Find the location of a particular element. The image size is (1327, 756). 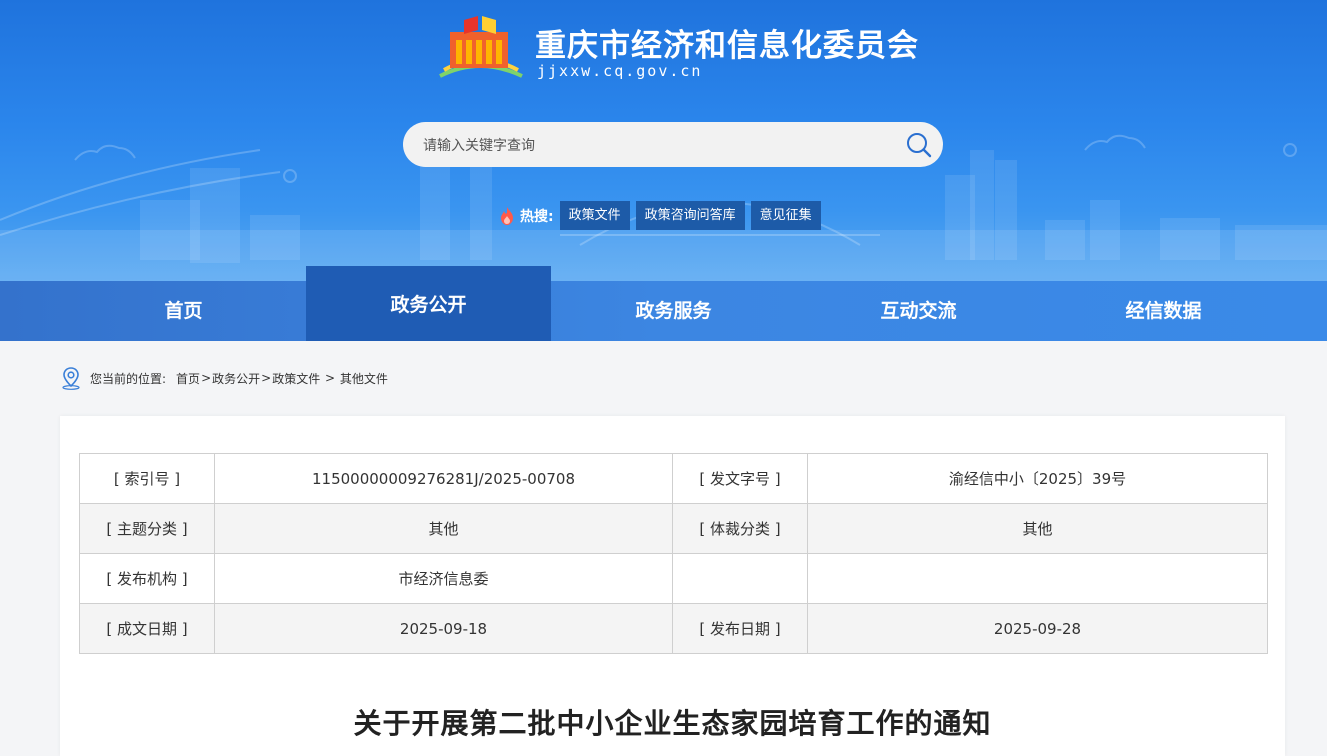

empty-label-cell is located at coordinates (740, 578).